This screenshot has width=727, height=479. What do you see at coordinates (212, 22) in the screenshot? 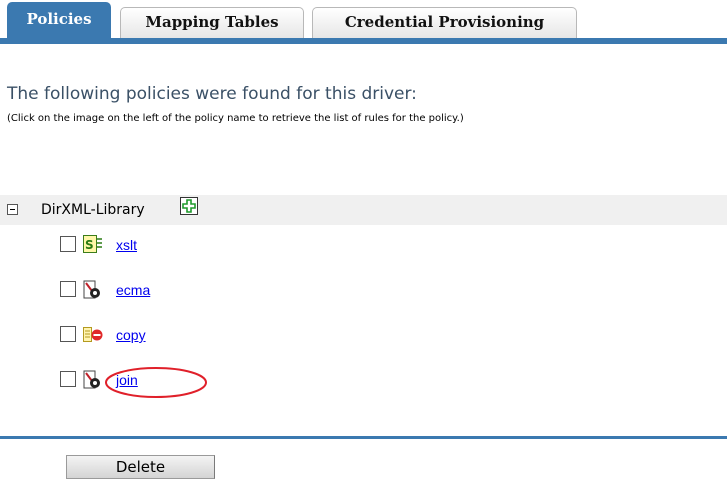
I see `tab-mapping-tables: Mapping Tables` at bounding box center [212, 22].